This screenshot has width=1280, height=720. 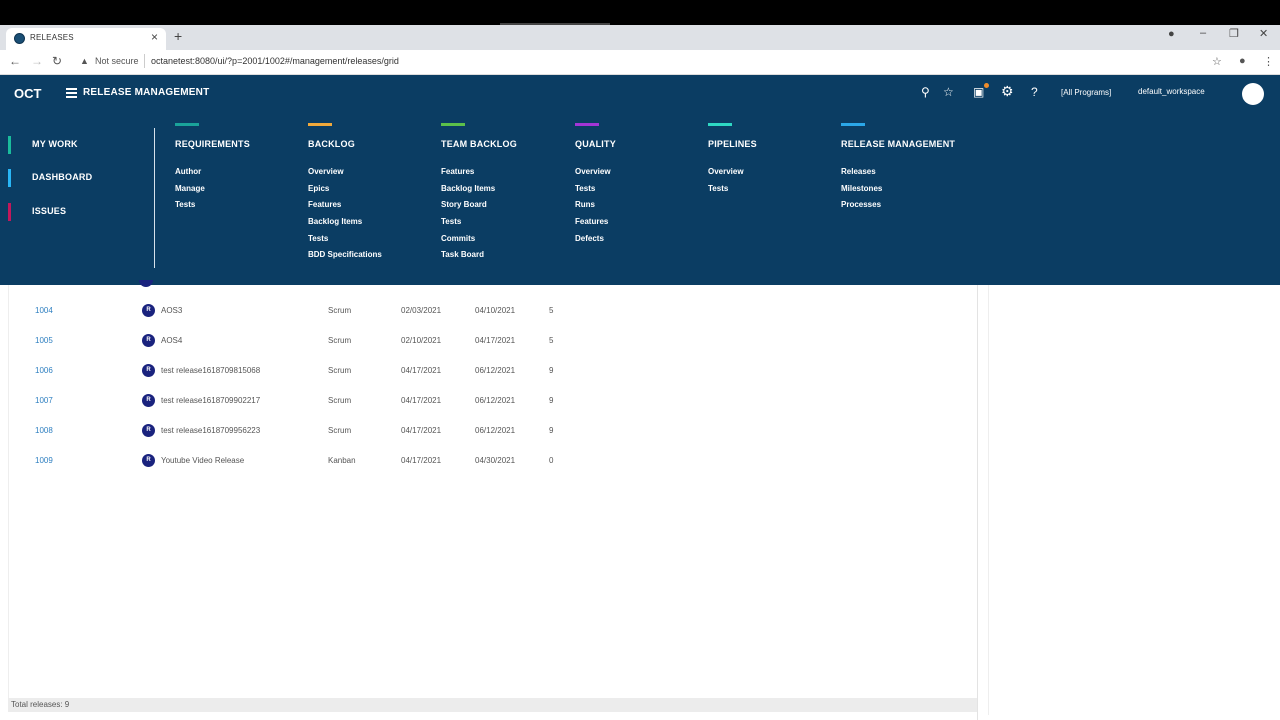 What do you see at coordinates (212, 144) in the screenshot?
I see `column-title: REQUIREMENTS` at bounding box center [212, 144].